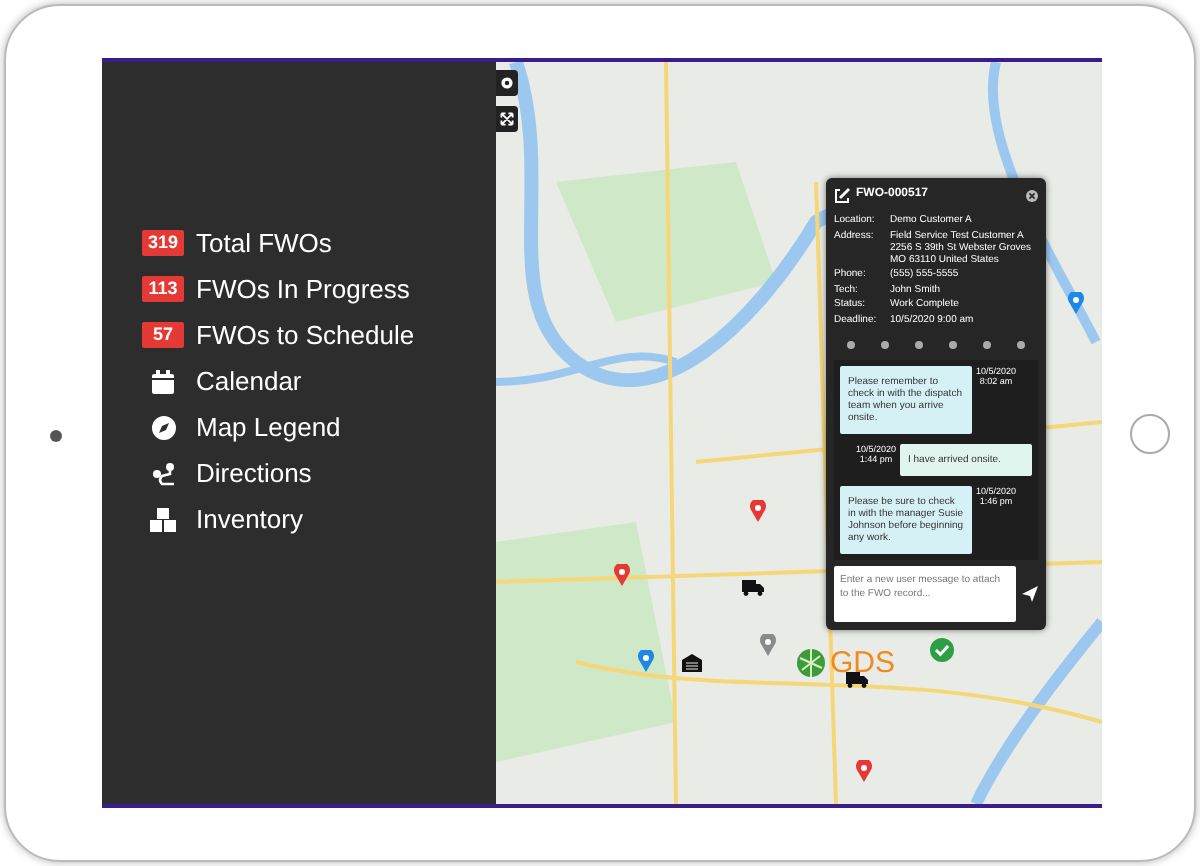 The width and height of the screenshot is (1200, 866). What do you see at coordinates (163, 427) in the screenshot?
I see `compass-icon` at bounding box center [163, 427].